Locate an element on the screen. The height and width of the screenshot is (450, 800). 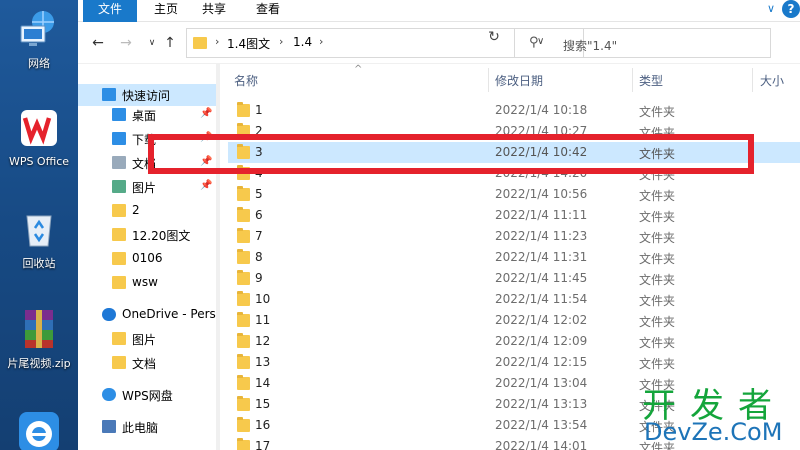
table-row: 2 2022/1/4 10:27 文件夹 is located at coordinates (514, 131).